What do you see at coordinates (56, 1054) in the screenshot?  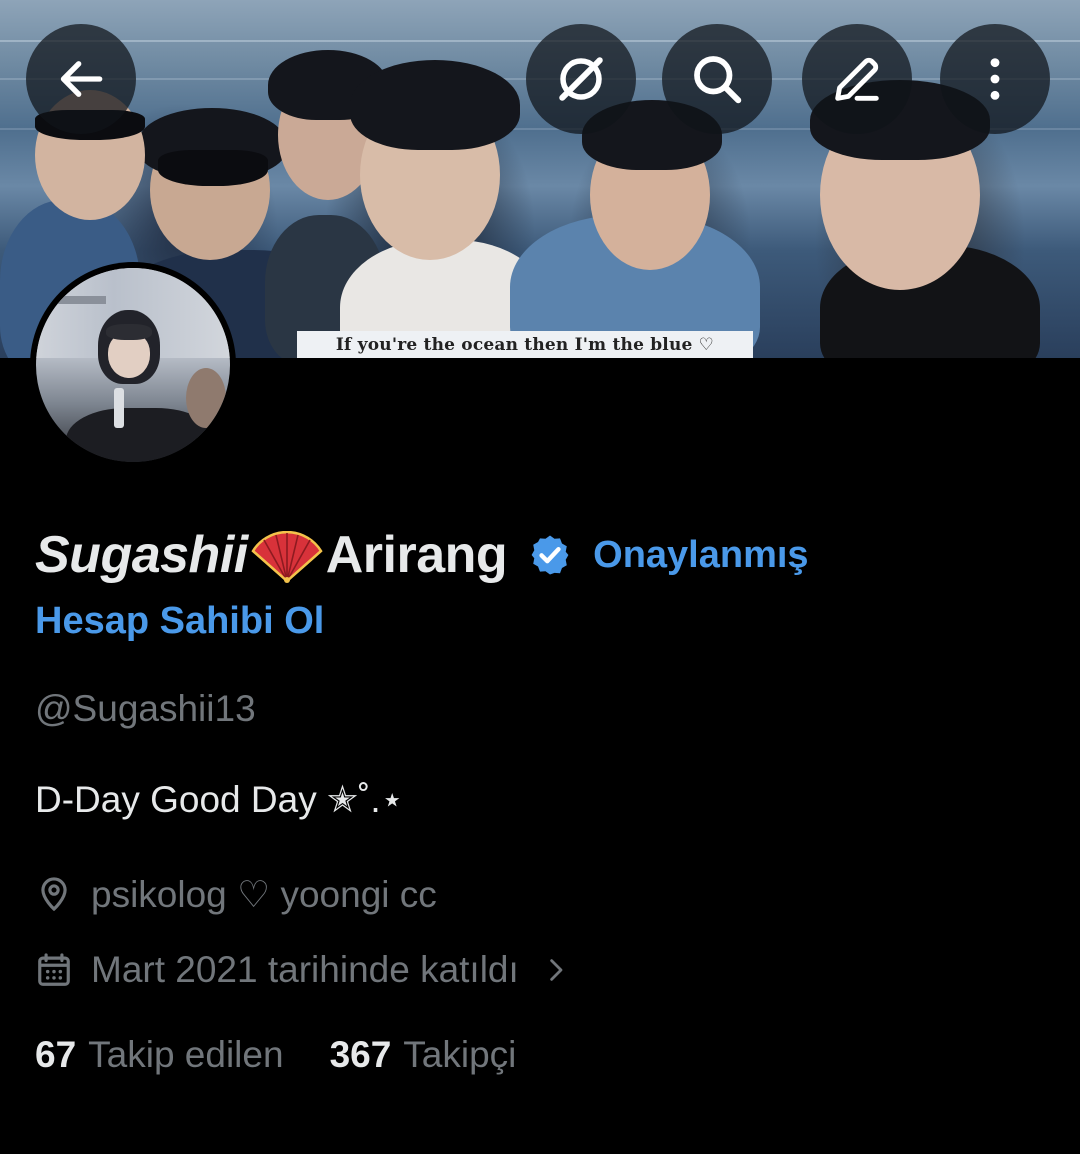 I see `following-count: 67` at bounding box center [56, 1054].